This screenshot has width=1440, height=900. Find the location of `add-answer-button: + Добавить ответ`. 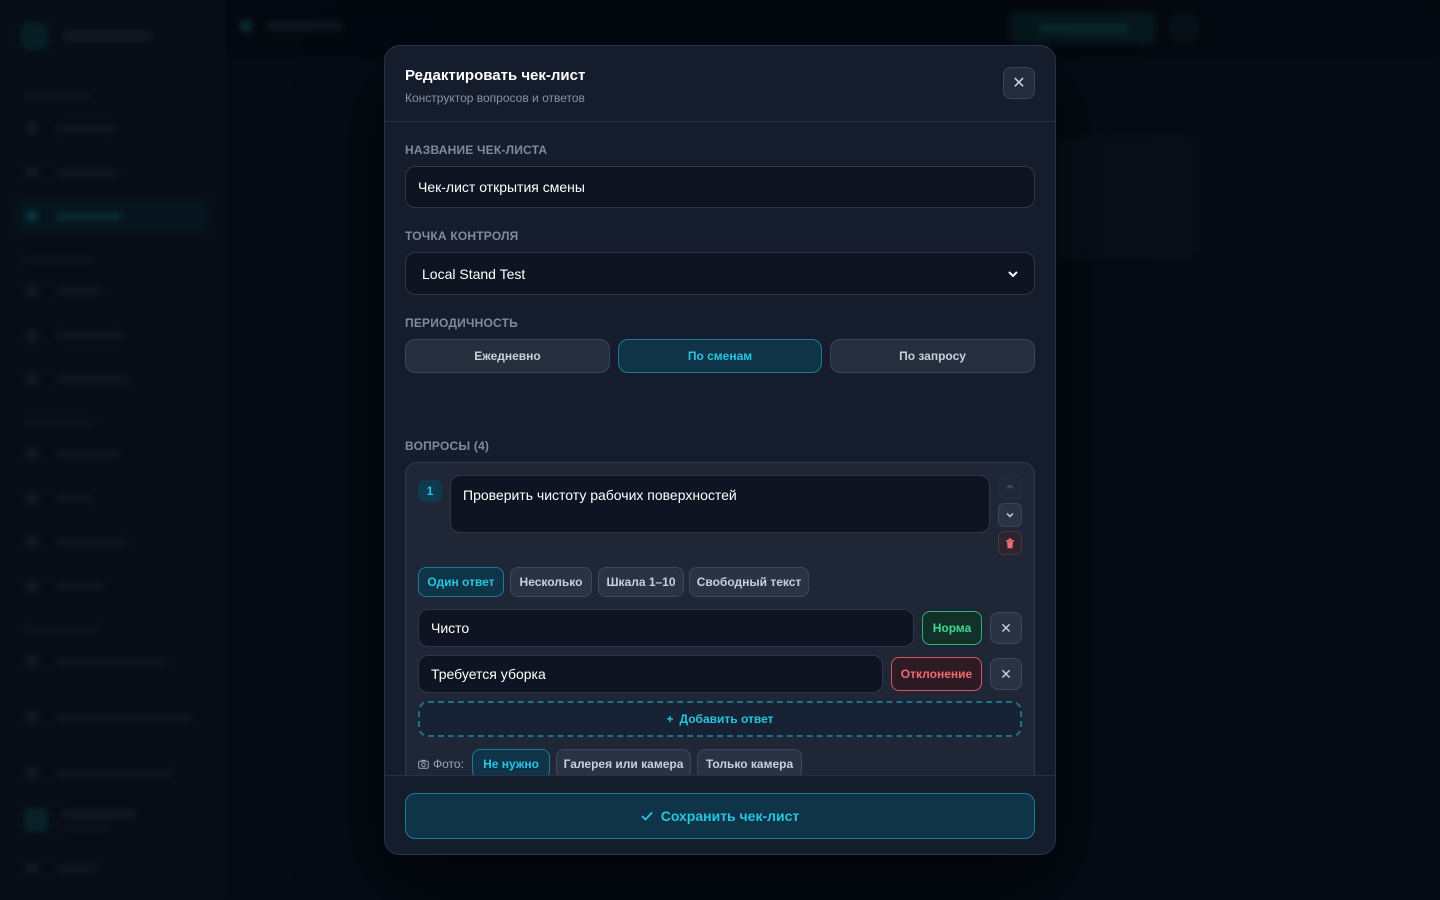

add-answer-button: + Добавить ответ is located at coordinates (720, 719).